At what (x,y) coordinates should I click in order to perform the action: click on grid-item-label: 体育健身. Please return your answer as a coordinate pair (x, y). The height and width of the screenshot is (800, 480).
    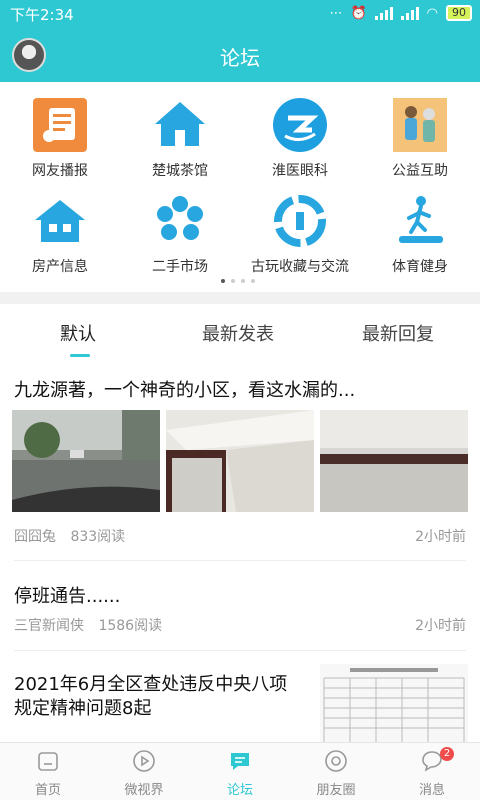
    Looking at the image, I should click on (420, 267).